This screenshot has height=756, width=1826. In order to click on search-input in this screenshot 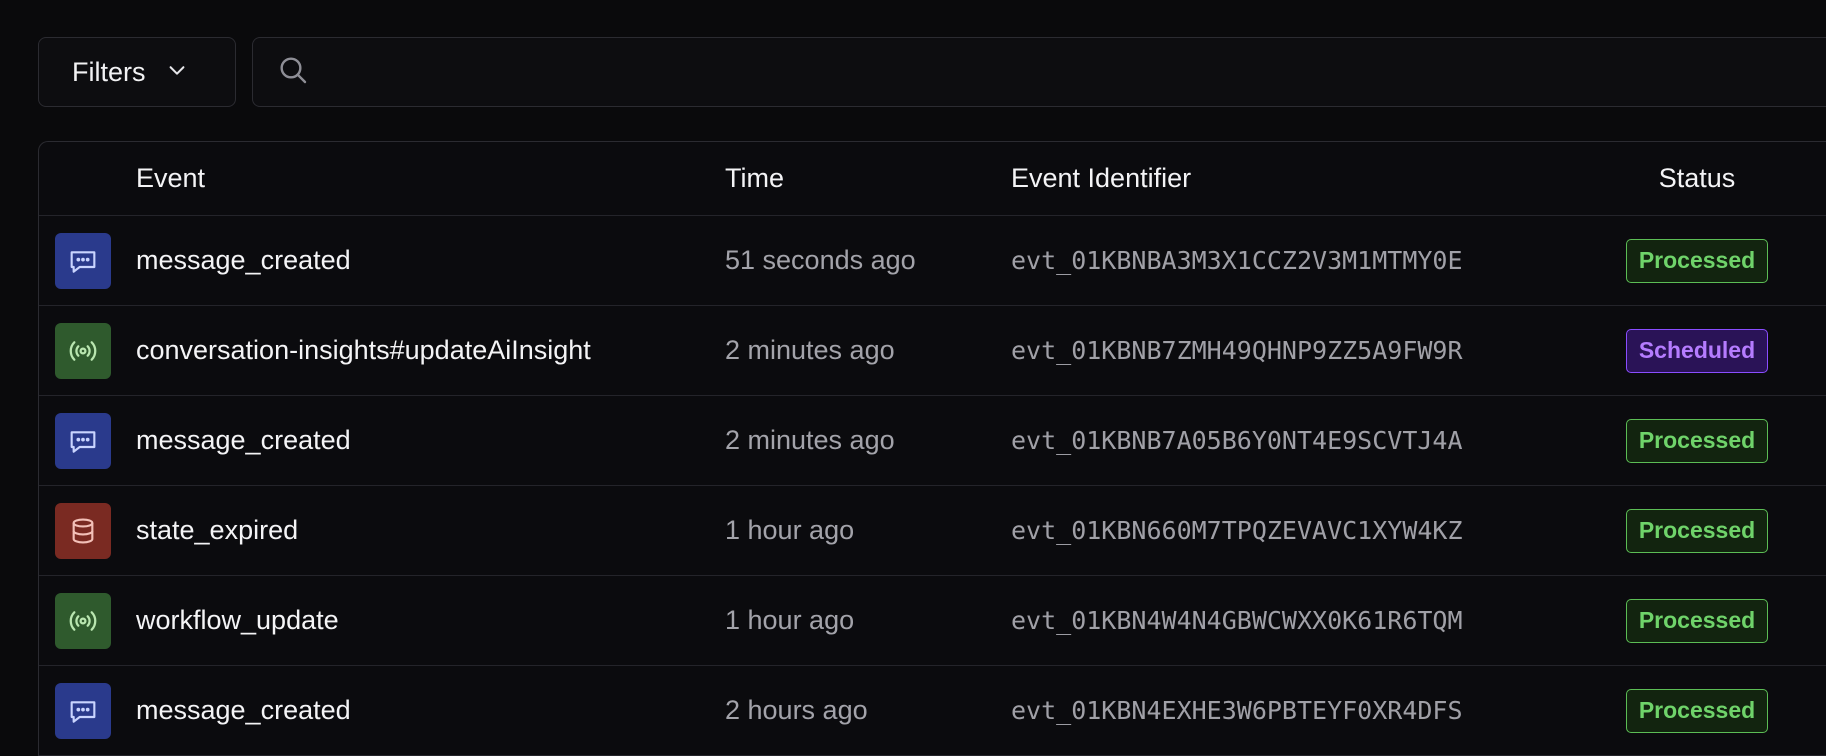, I will do `click(1067, 72)`.